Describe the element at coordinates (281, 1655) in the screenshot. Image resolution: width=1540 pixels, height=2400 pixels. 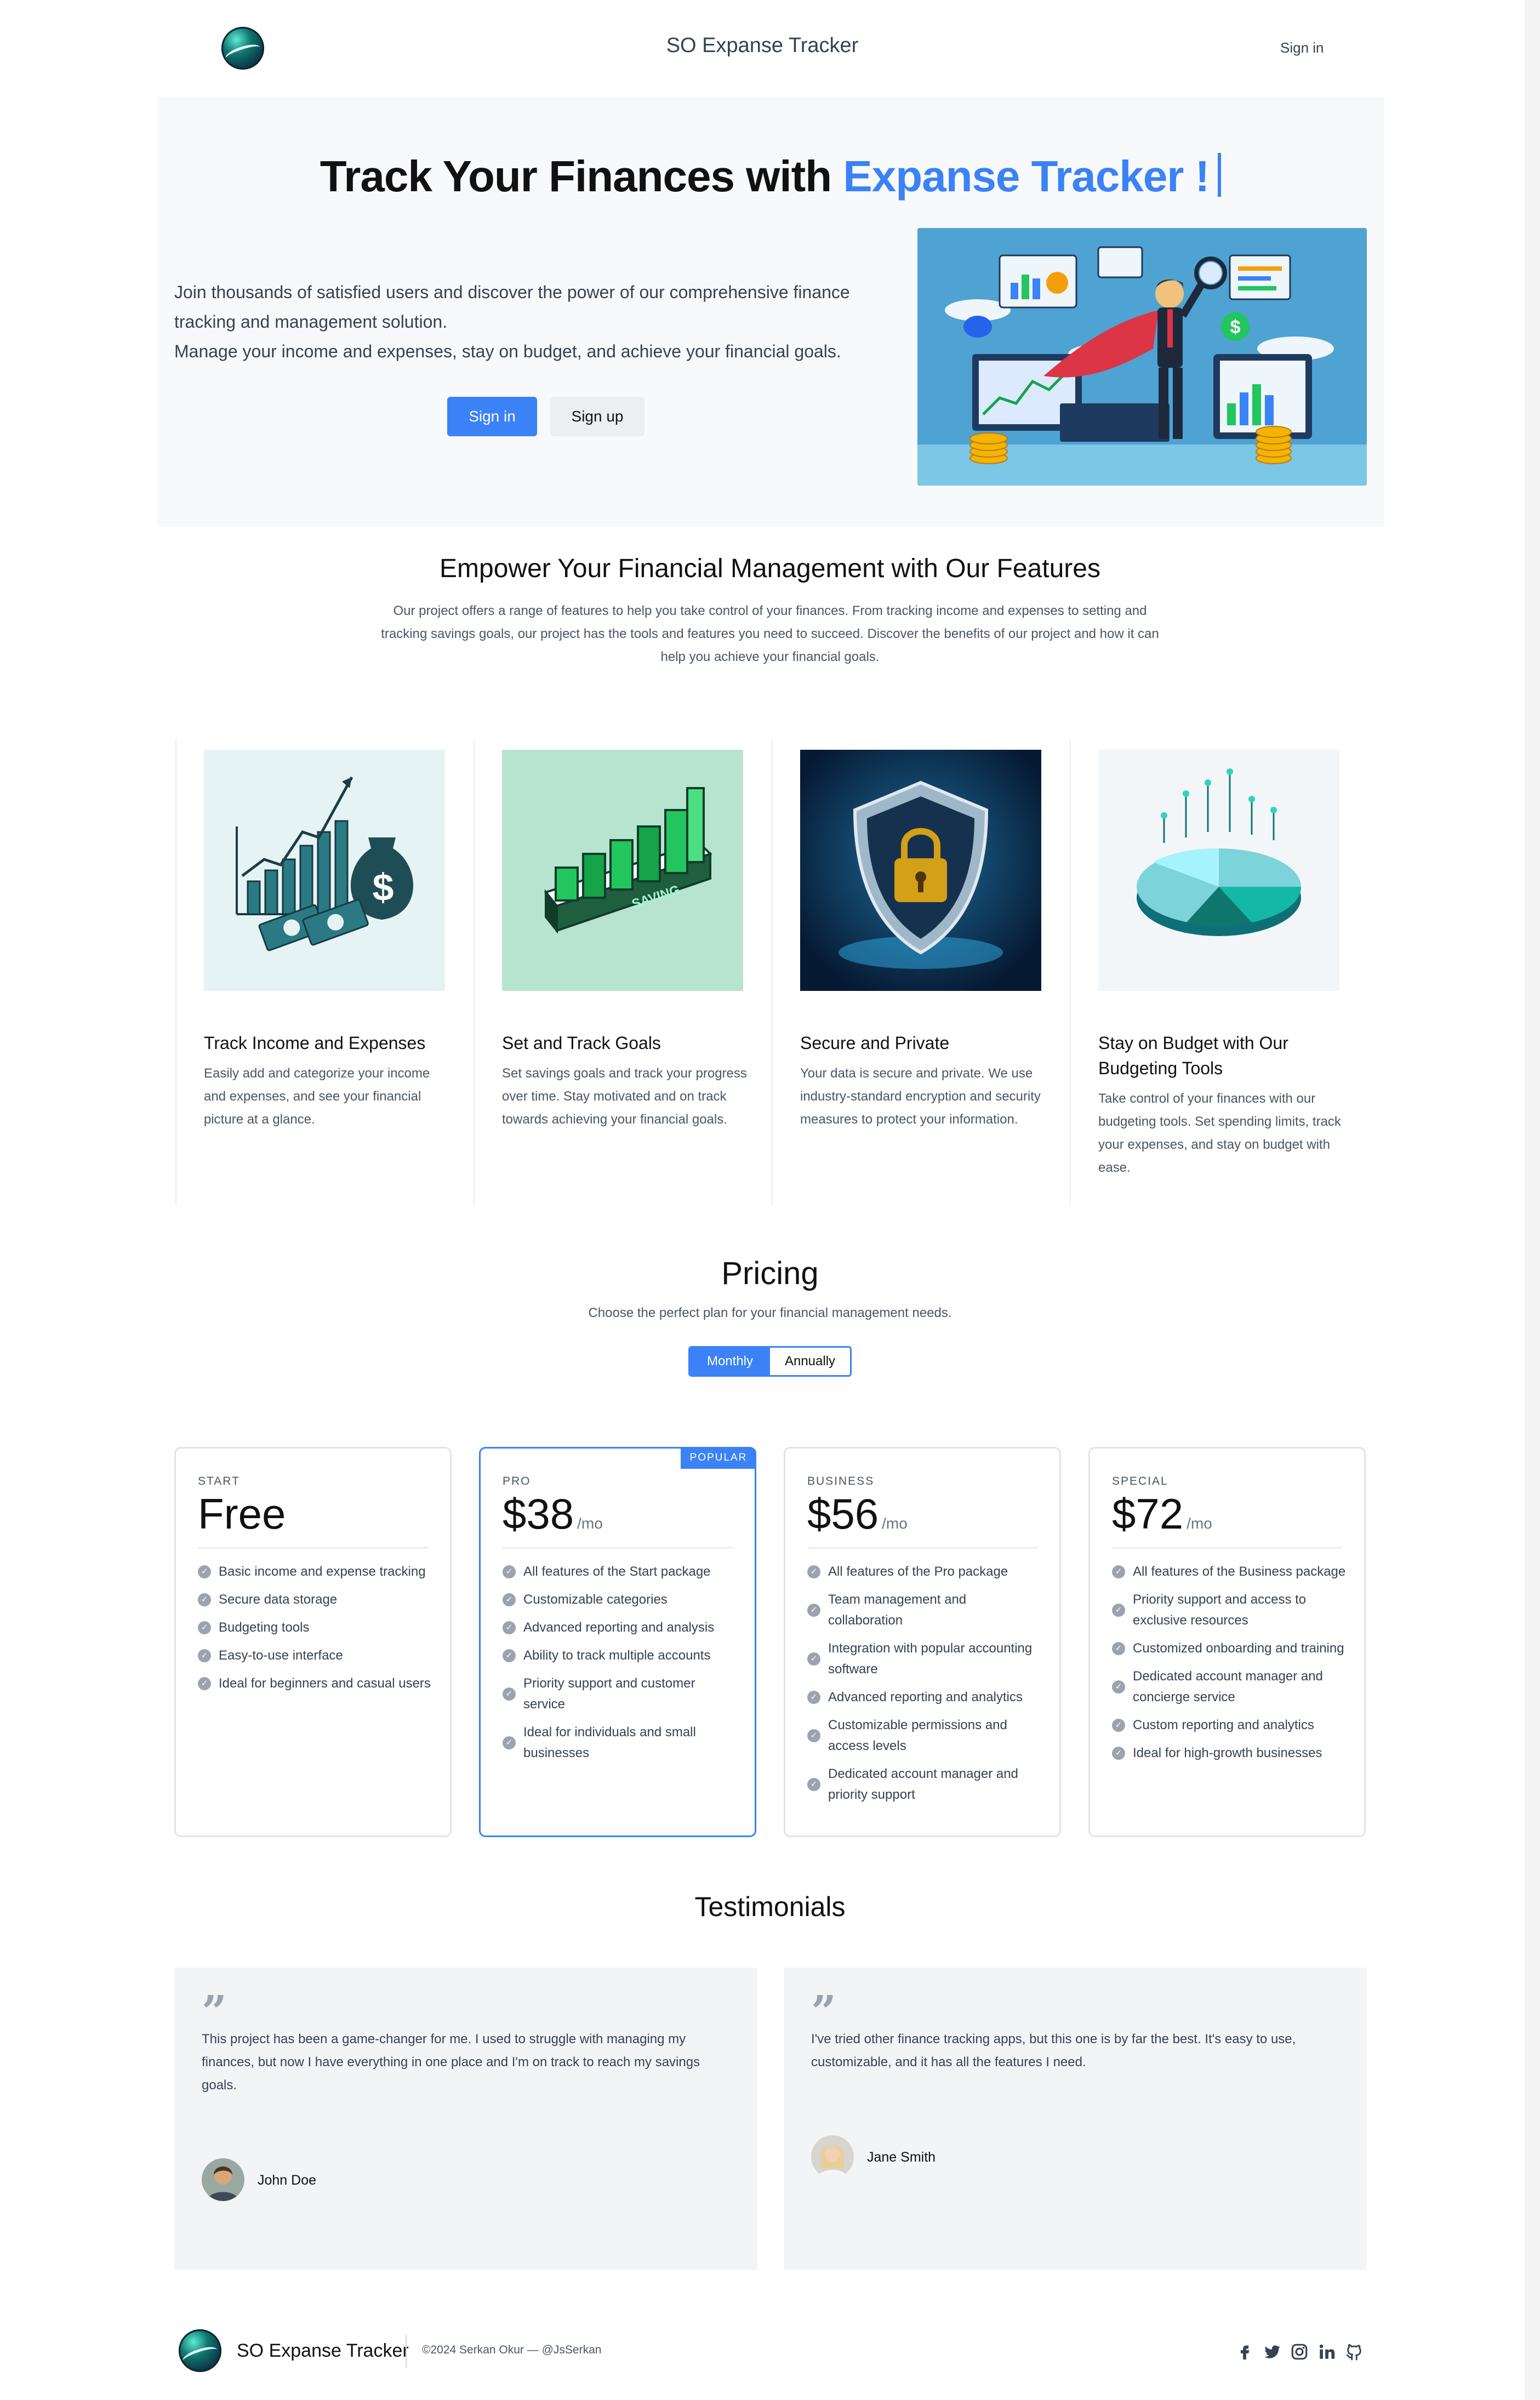
I see `plan-feature-text: Easy-to-use interface` at that location.